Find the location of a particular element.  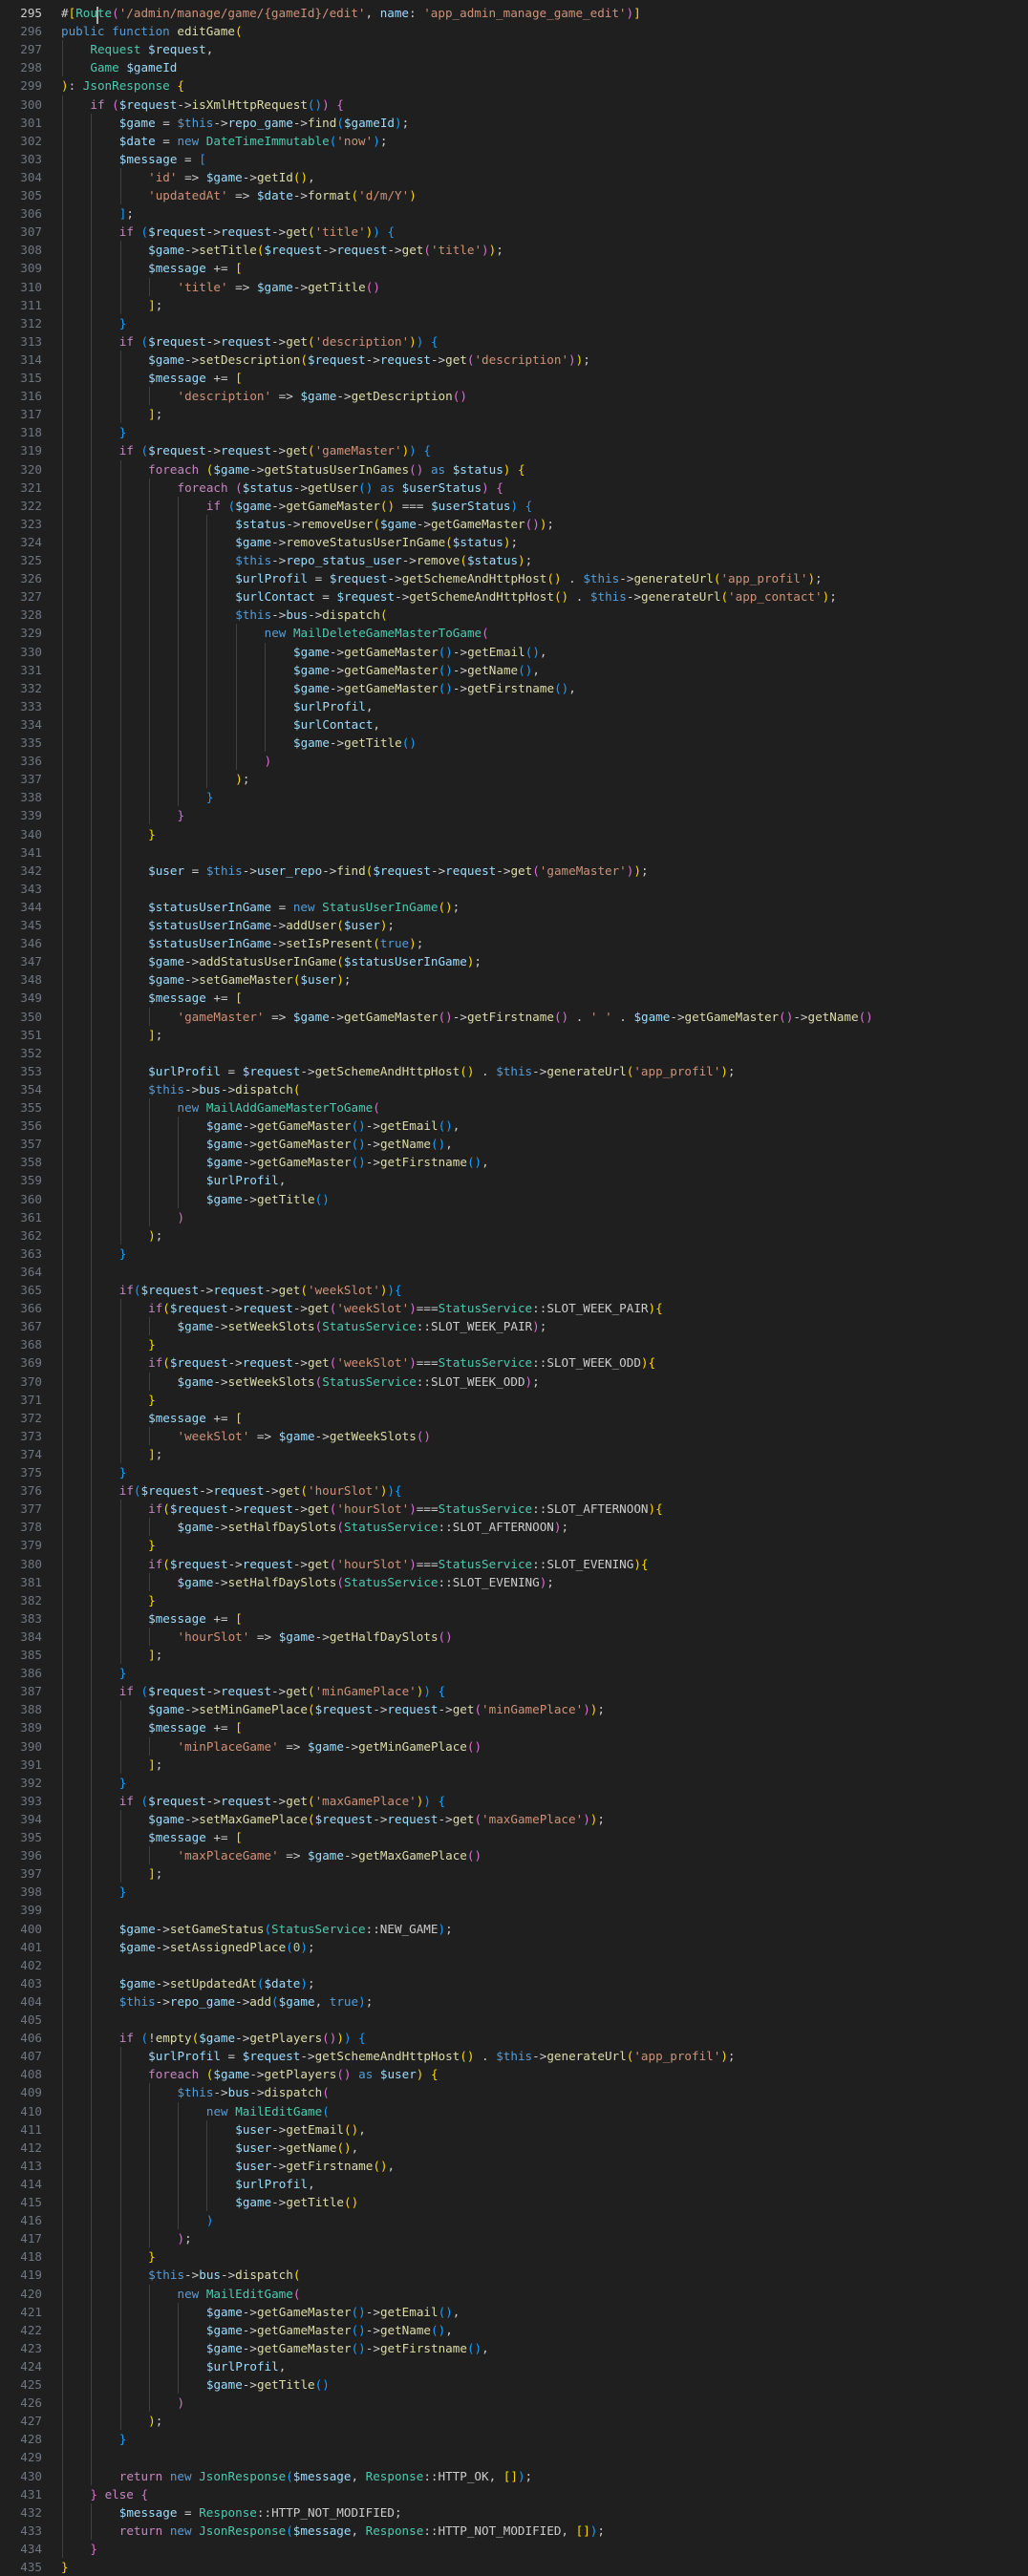

code-line: $game = $this->repo_game->find($gameId); is located at coordinates (542, 123).